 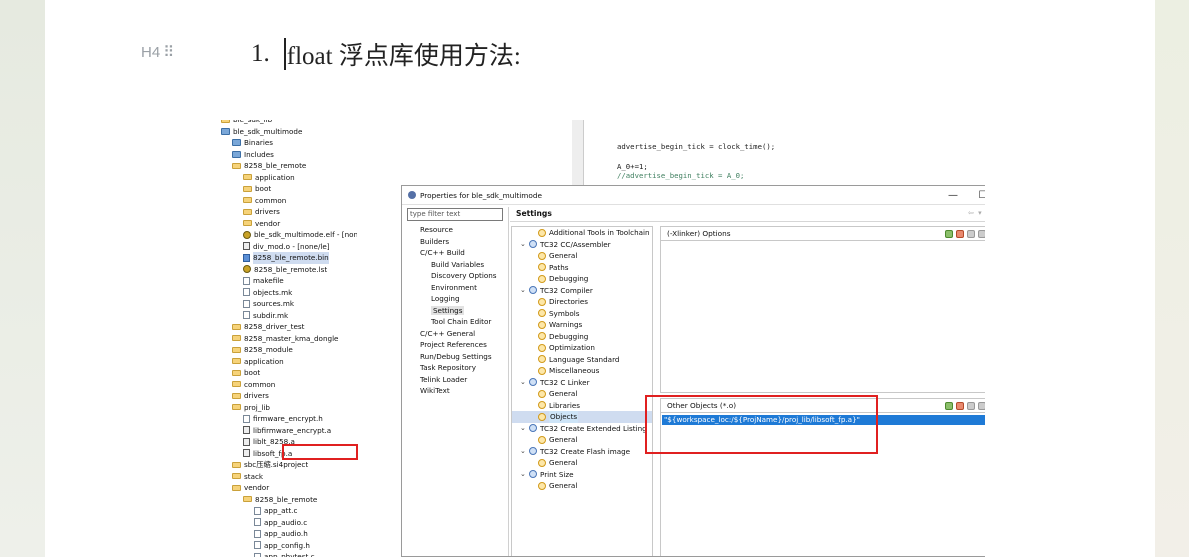 What do you see at coordinates (582, 233) in the screenshot?
I see `tool-item: Additional Tools in Toolchain` at bounding box center [582, 233].